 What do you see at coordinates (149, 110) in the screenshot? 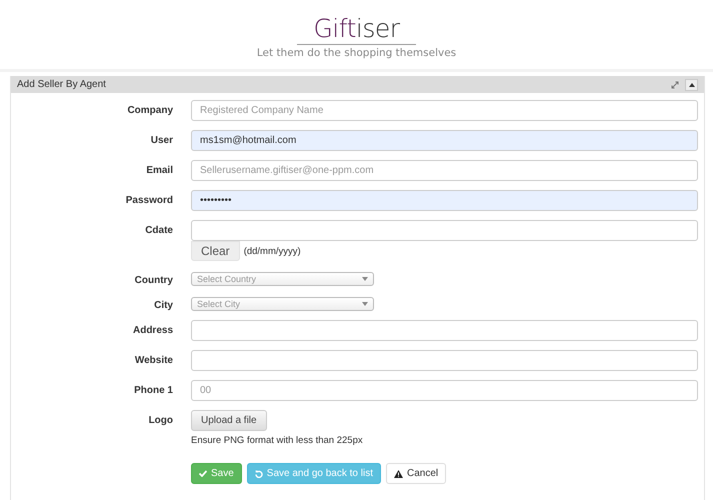
I see `field-label: Company` at bounding box center [149, 110].